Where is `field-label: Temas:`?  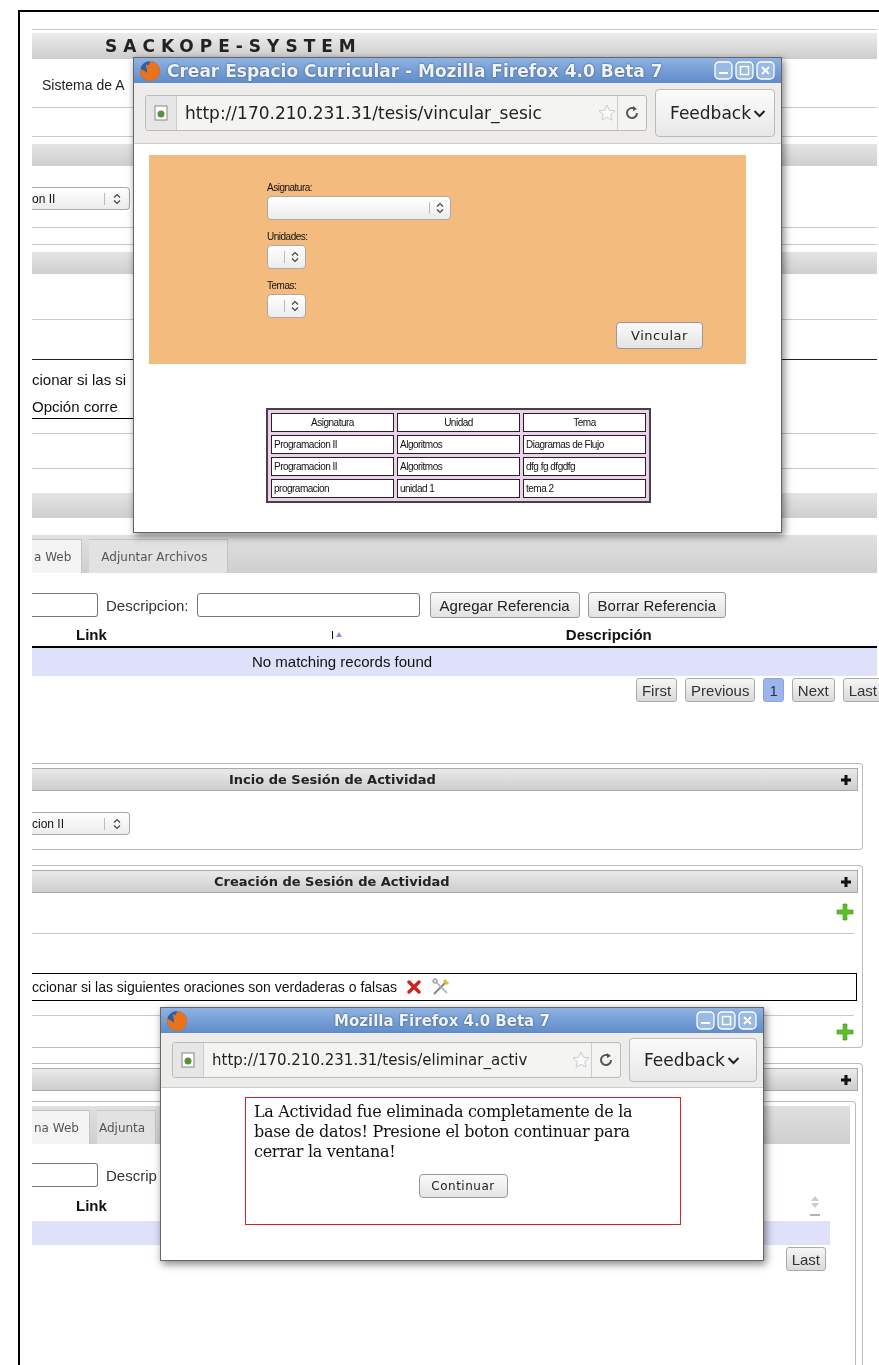 field-label: Temas: is located at coordinates (282, 285).